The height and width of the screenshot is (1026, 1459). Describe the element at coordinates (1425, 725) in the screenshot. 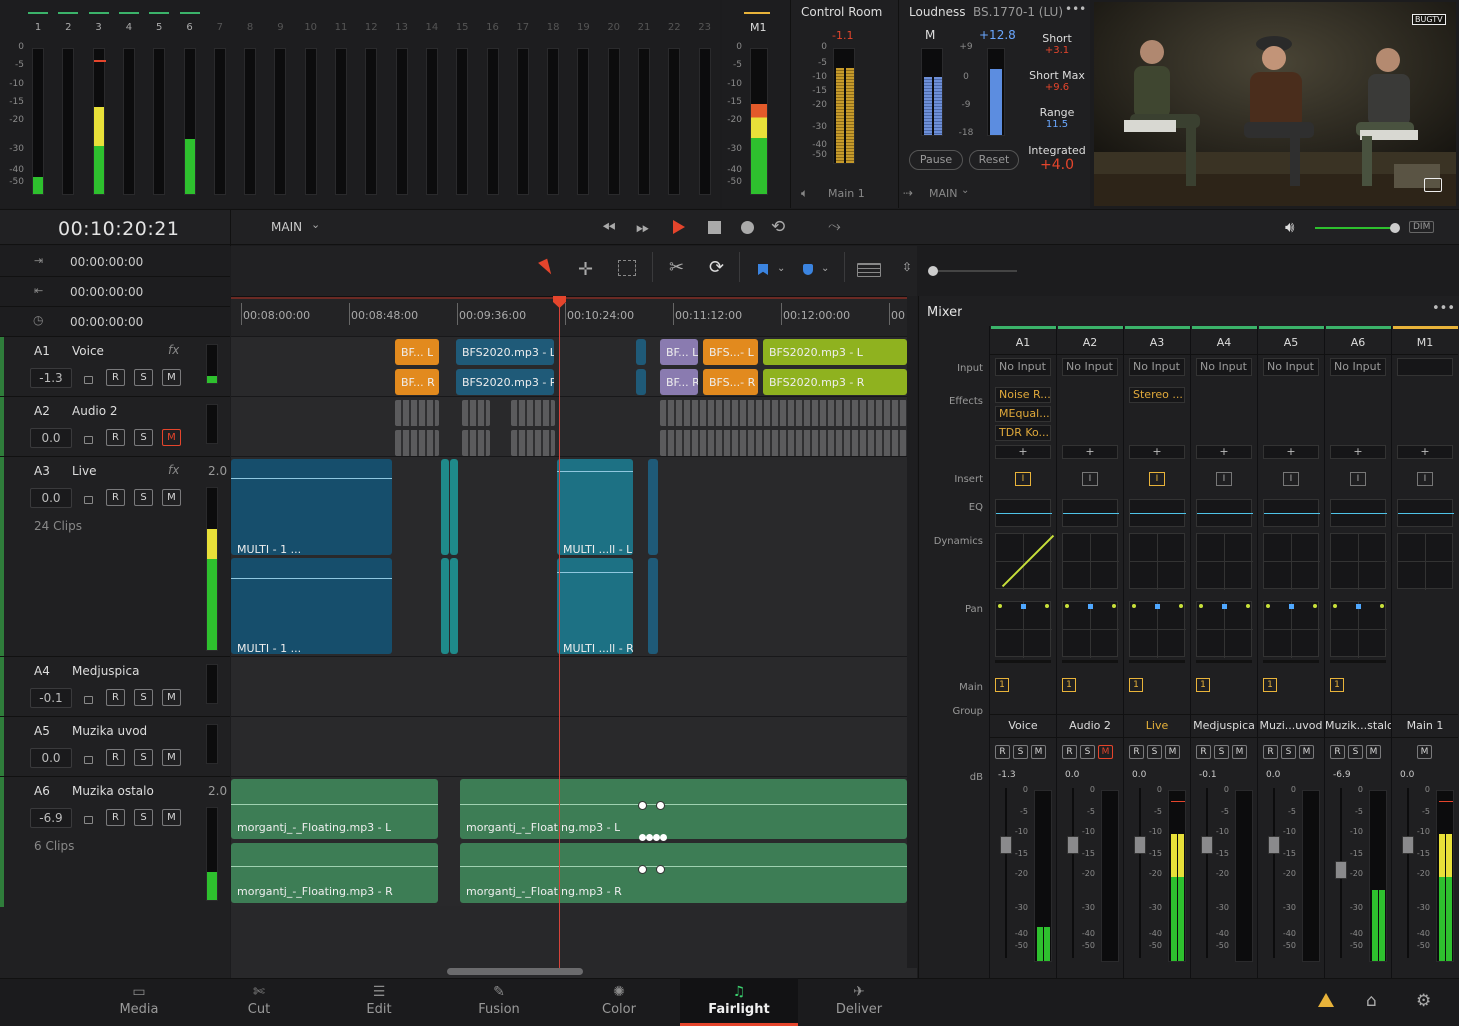

I see `mixer-channel-name: Main 1` at that location.